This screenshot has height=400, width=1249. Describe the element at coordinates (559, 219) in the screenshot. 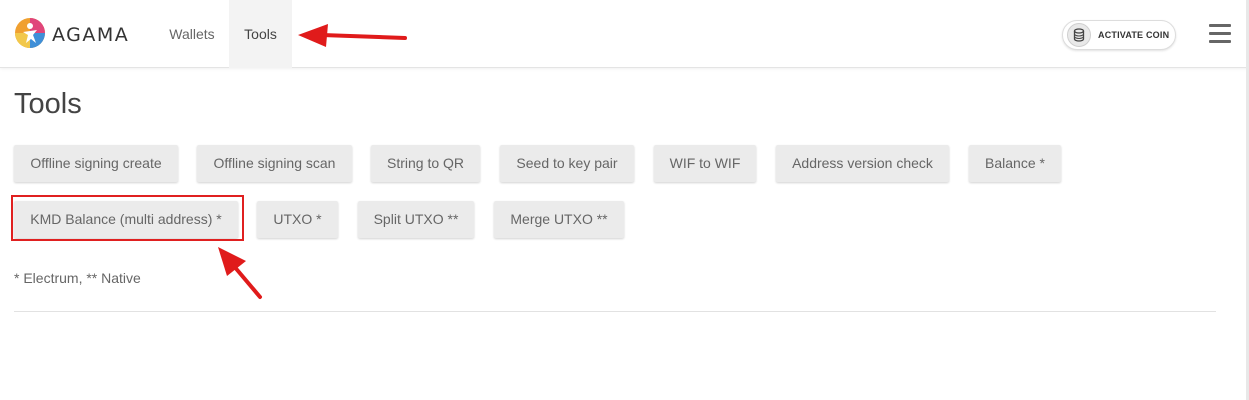

I see `merge-utxo-button: Merge UTXO **` at that location.